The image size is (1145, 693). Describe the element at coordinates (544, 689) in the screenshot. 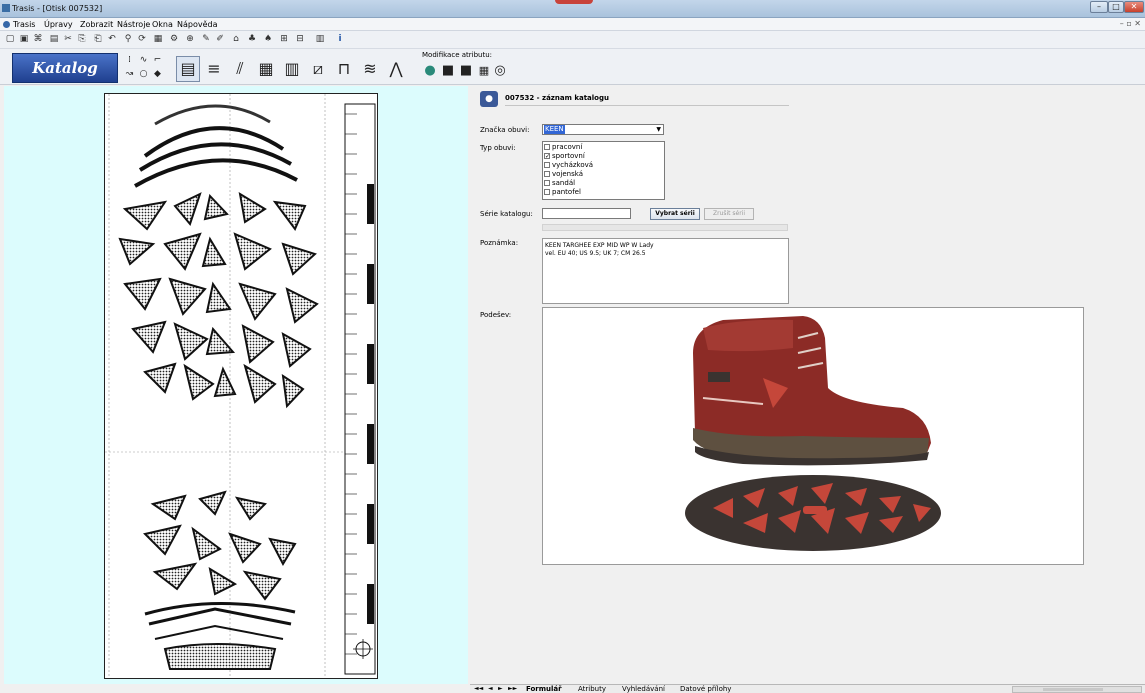

I see `tab-formular: Formulář` at that location.